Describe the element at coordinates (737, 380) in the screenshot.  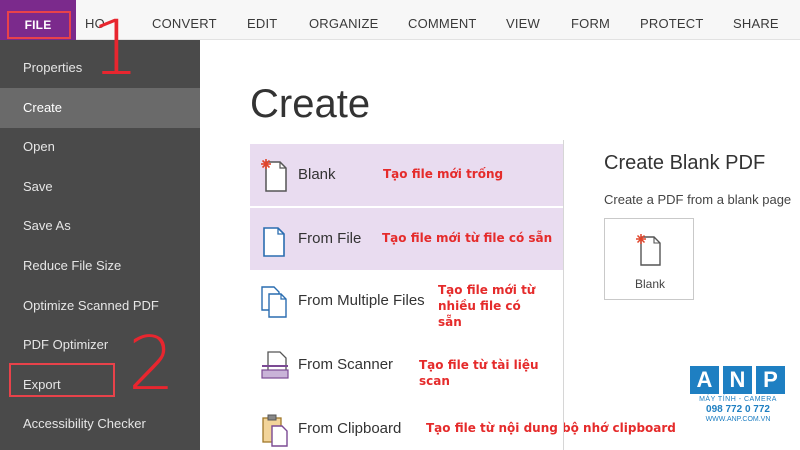
I see `logo-letter: N` at that location.